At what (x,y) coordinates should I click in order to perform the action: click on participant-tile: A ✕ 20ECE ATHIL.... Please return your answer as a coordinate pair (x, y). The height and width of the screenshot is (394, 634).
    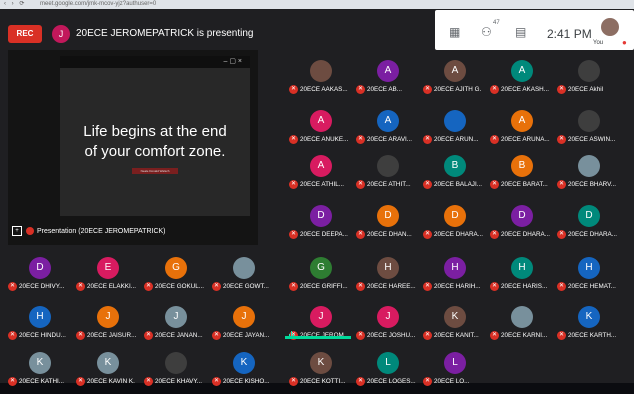
    Looking at the image, I should click on (320, 176).